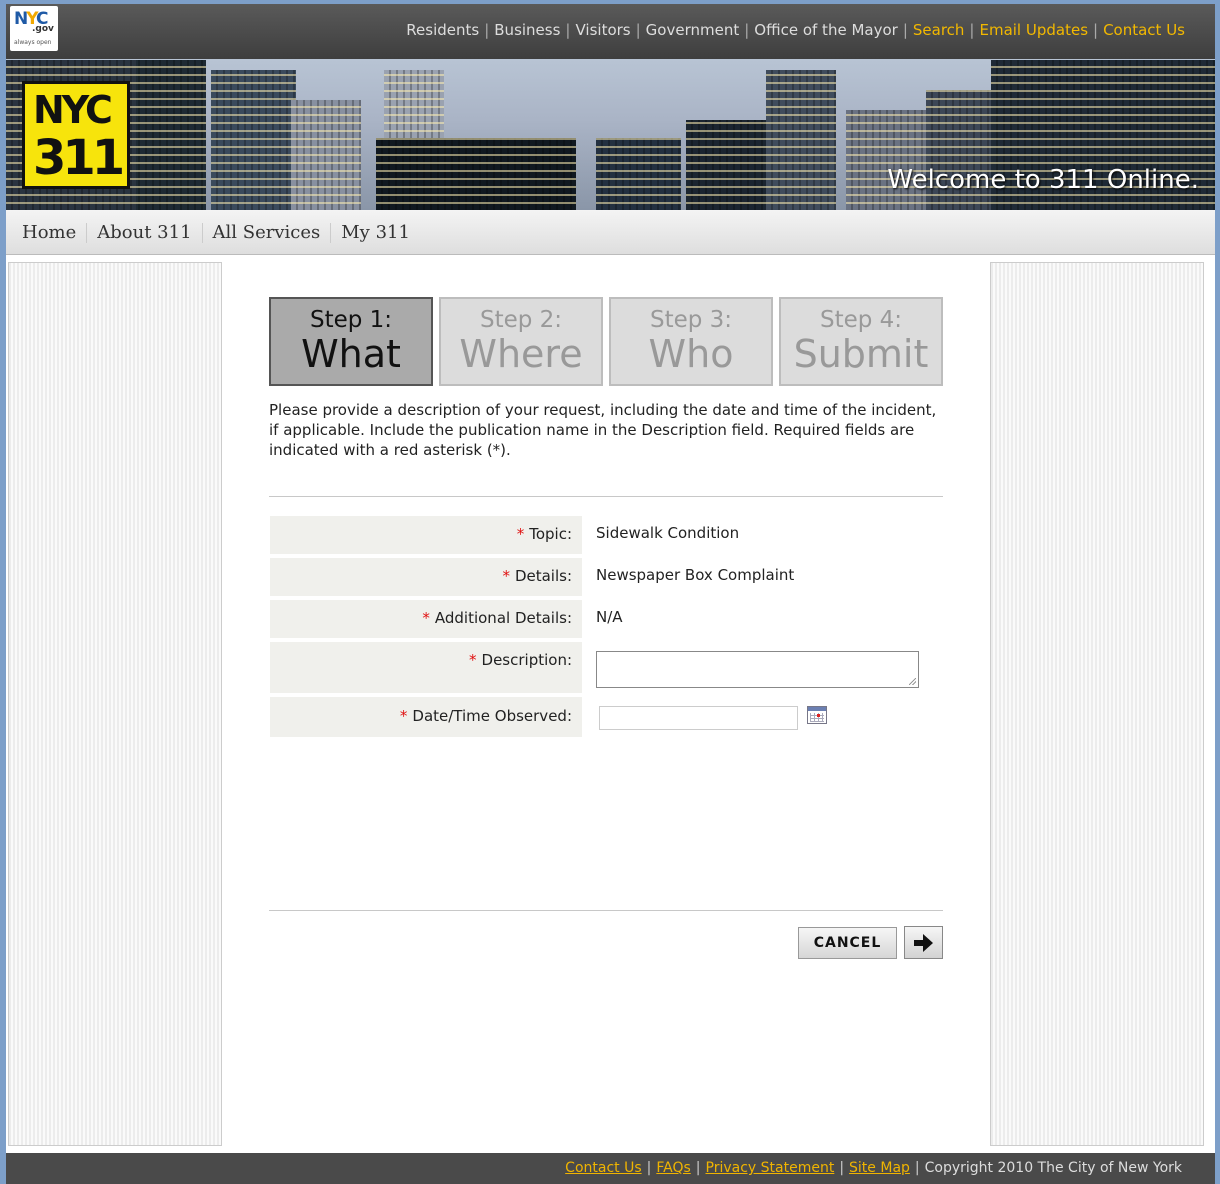 This screenshot has width=1220, height=1184. Describe the element at coordinates (442, 30) in the screenshot. I see `top-nav-residents: Residents` at that location.